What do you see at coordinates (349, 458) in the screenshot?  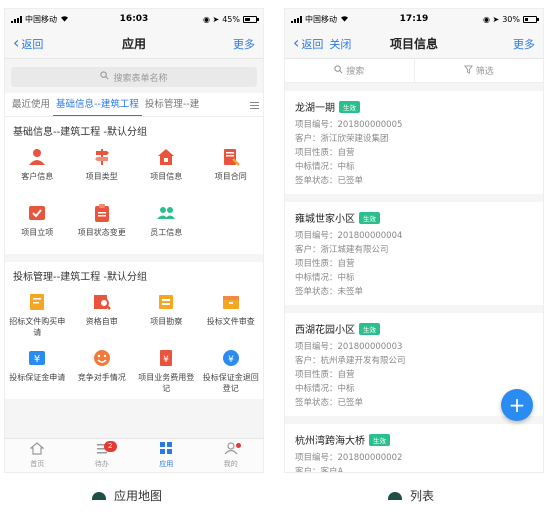 I see `field-row: 项目编号：201800000002` at bounding box center [349, 458].